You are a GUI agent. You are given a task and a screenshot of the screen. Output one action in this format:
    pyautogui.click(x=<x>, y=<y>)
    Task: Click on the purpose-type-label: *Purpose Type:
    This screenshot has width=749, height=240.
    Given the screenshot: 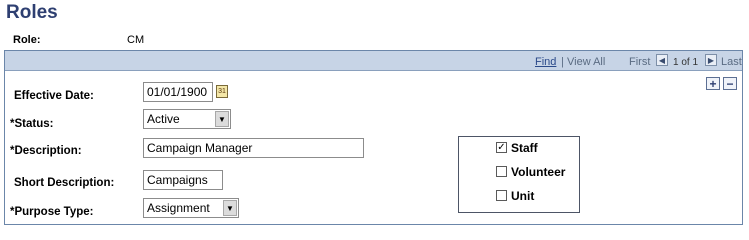 What is the action you would take?
    pyautogui.click(x=52, y=212)
    